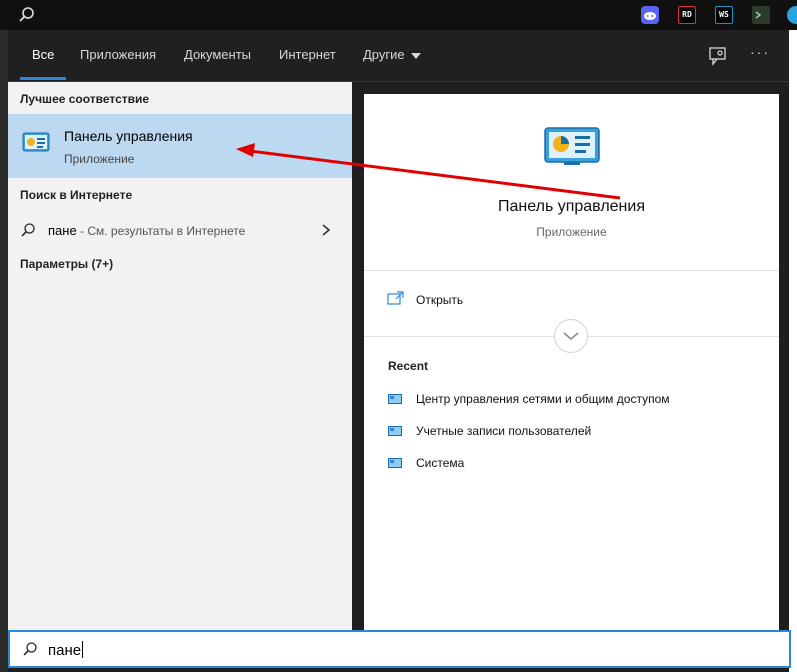  Describe the element at coordinates (504, 431) in the screenshot. I see `recent-item-label: Учетные записи пользователей` at that location.